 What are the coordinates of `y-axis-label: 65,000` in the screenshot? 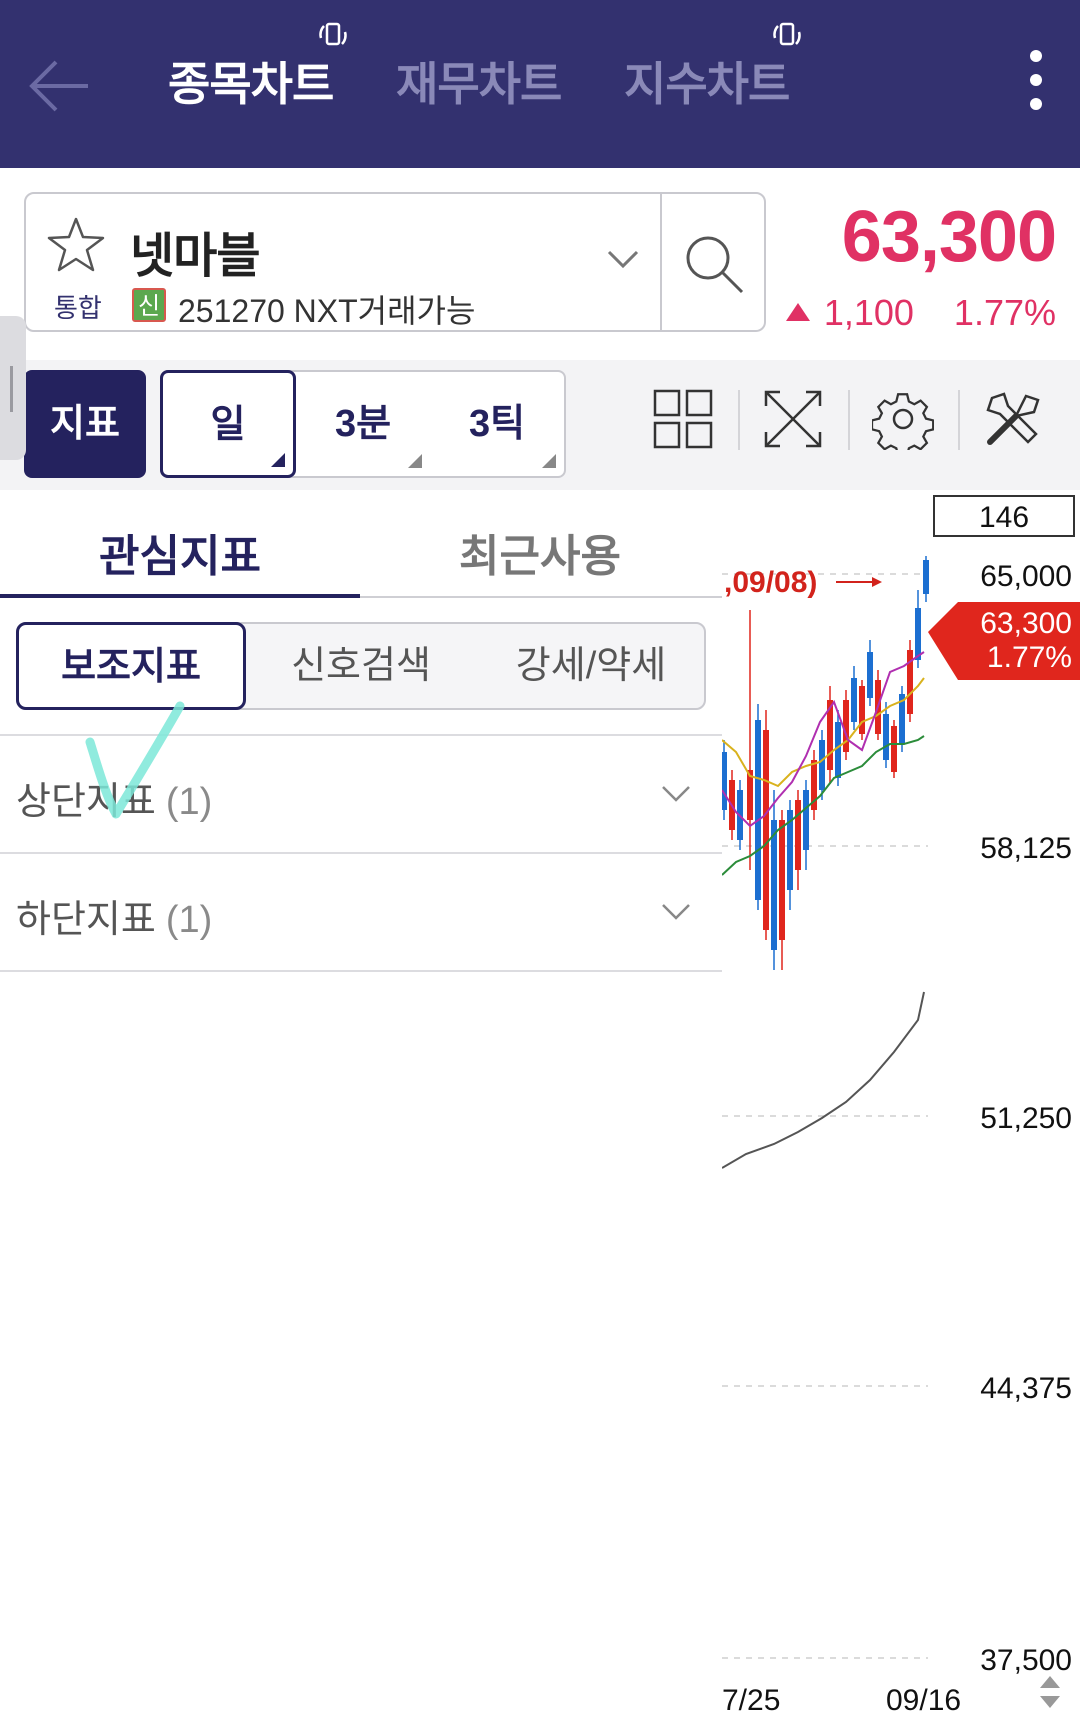 It's located at (1026, 576).